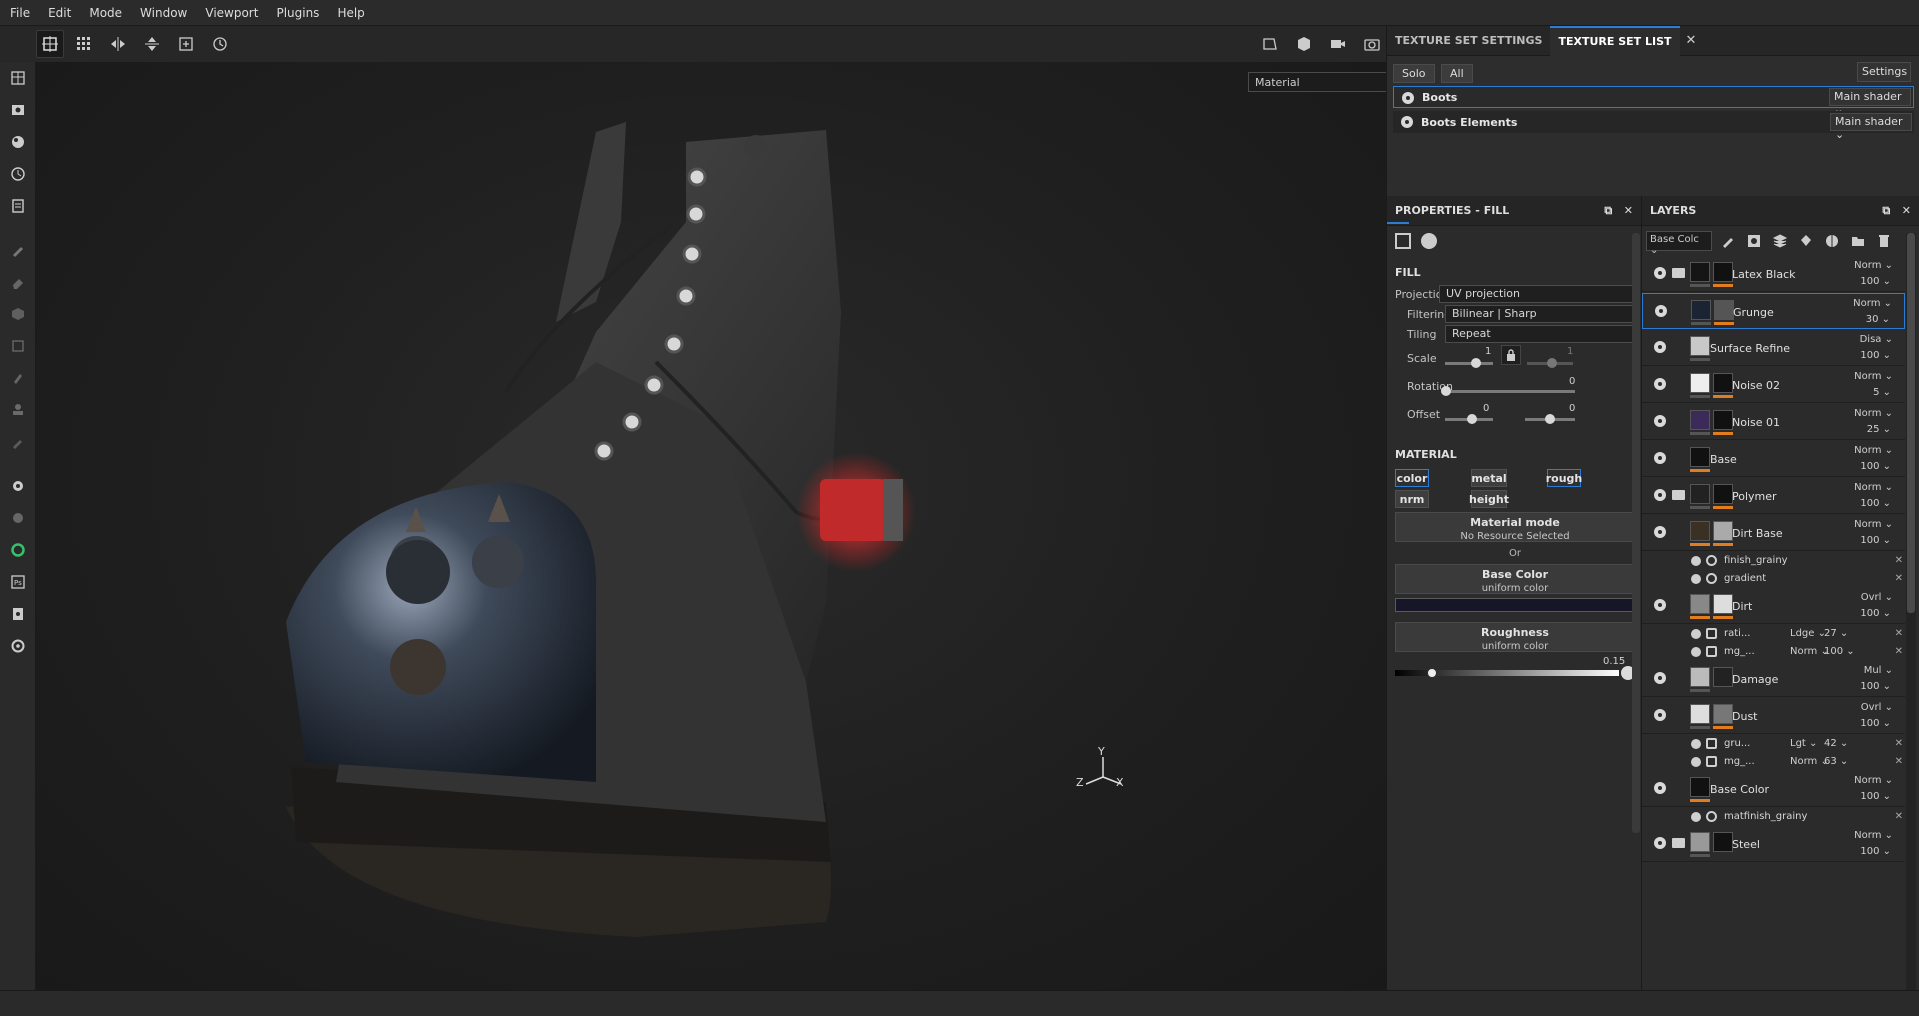 This screenshot has height=1016, width=1919. What do you see at coordinates (1432, 673) in the screenshot?
I see `roughness-slider-knob` at bounding box center [1432, 673].